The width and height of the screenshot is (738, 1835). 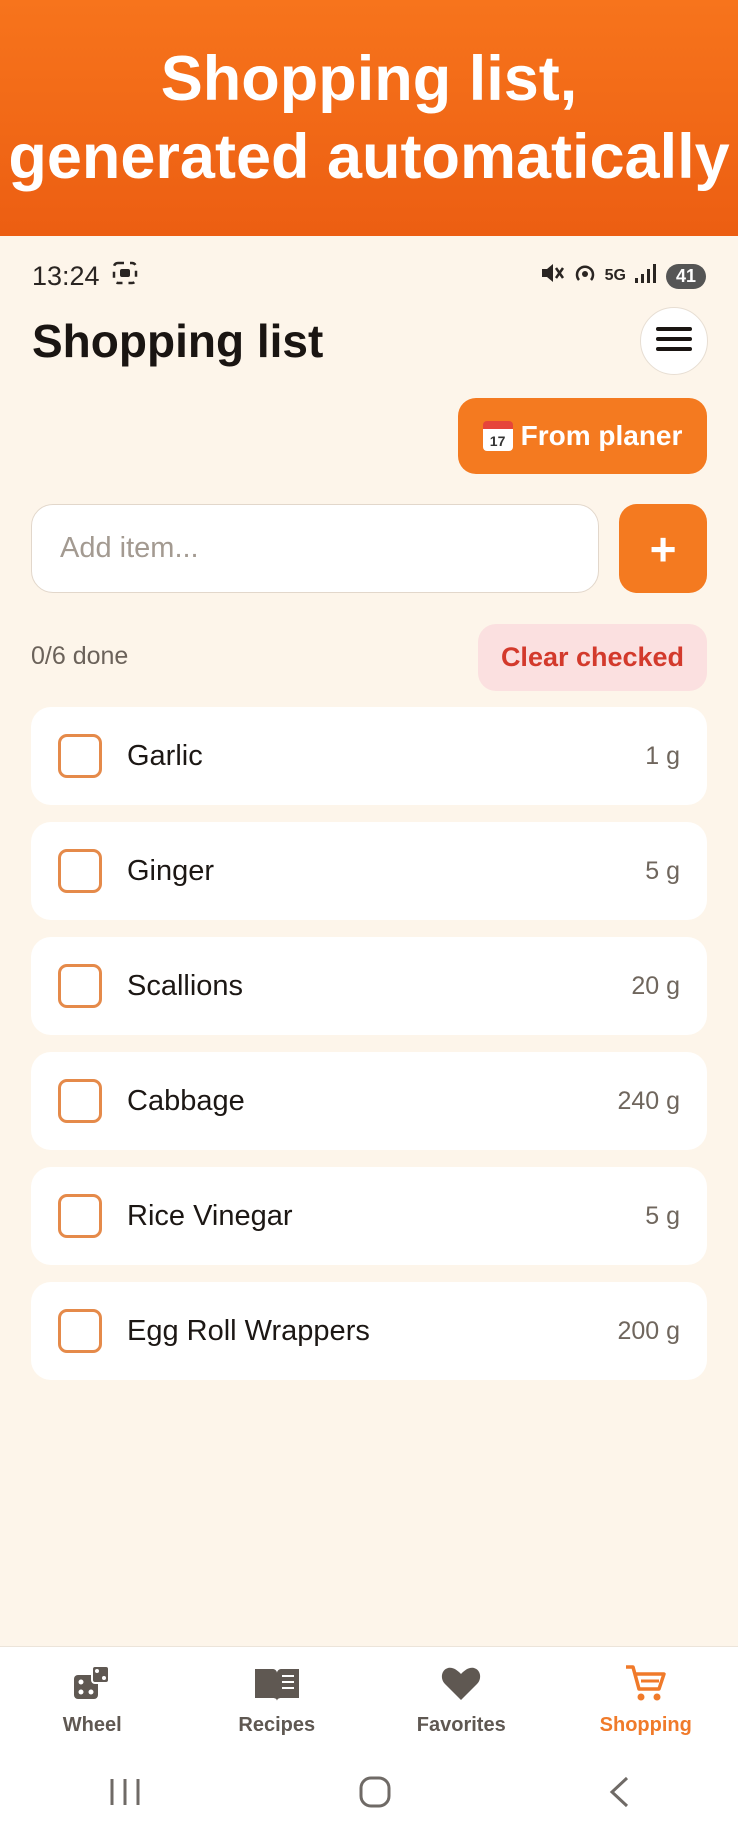 I want to click on hamburger-icon, so click(x=674, y=341).